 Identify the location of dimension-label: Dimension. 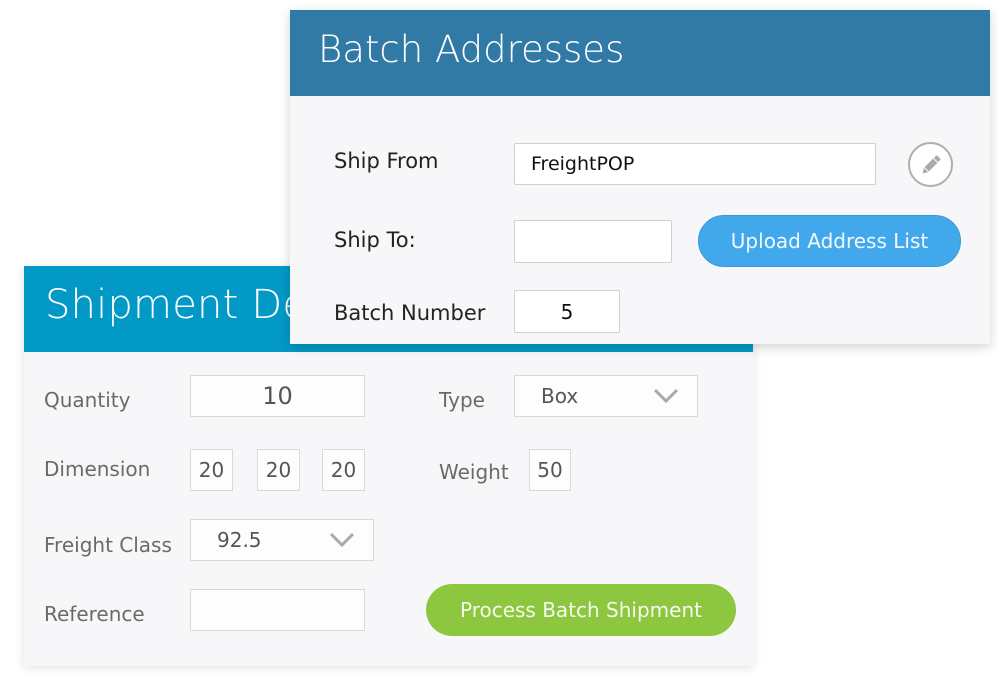
(97, 469).